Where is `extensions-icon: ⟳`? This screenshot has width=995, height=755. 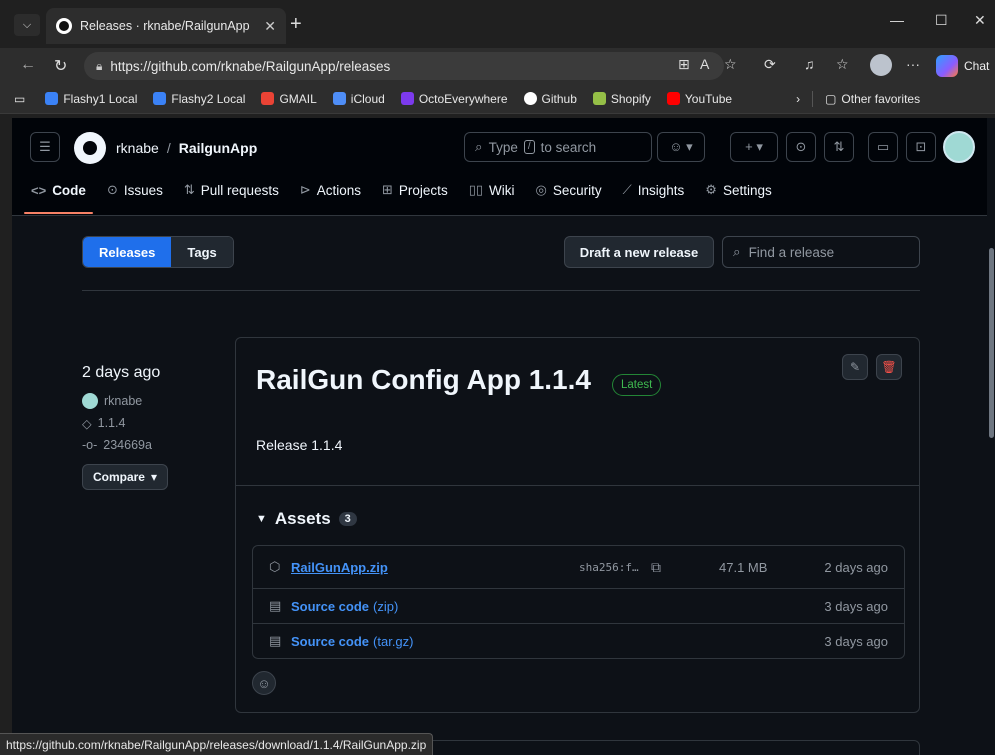
extensions-icon: ⟳ is located at coordinates (770, 64).